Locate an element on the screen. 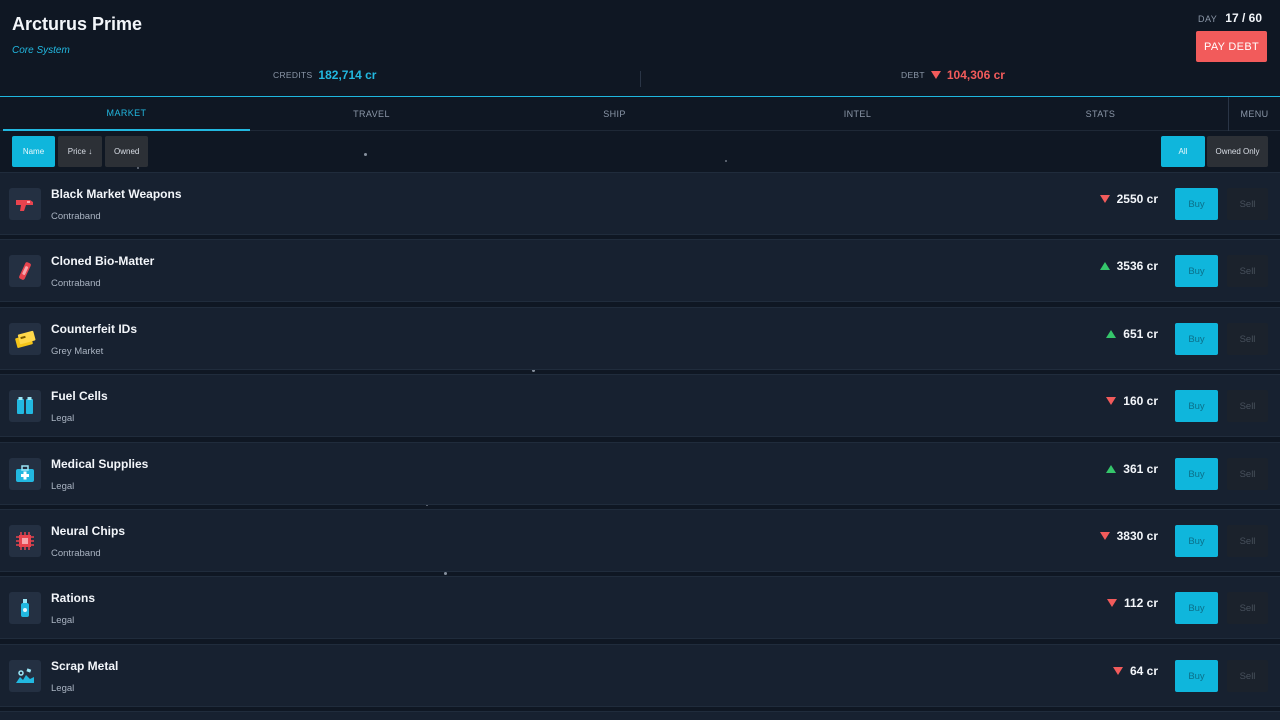  sort-price-button: Price ↓ is located at coordinates (80, 151).